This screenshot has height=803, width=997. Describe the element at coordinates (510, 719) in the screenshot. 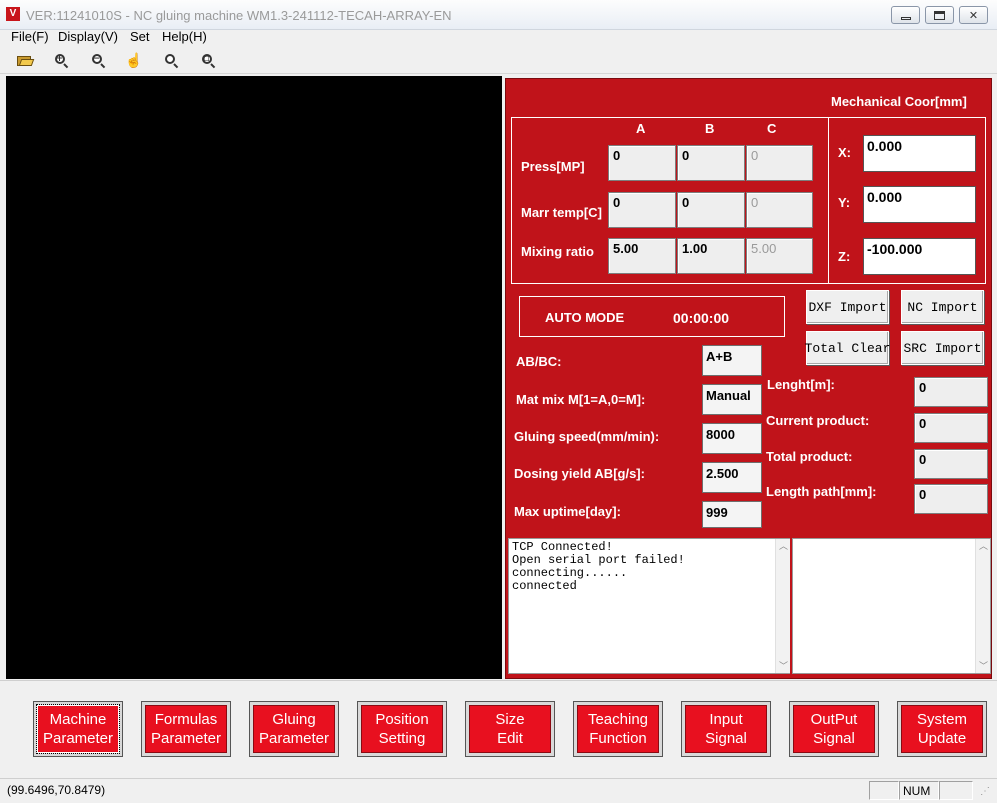

I see `nav-label: Size` at that location.